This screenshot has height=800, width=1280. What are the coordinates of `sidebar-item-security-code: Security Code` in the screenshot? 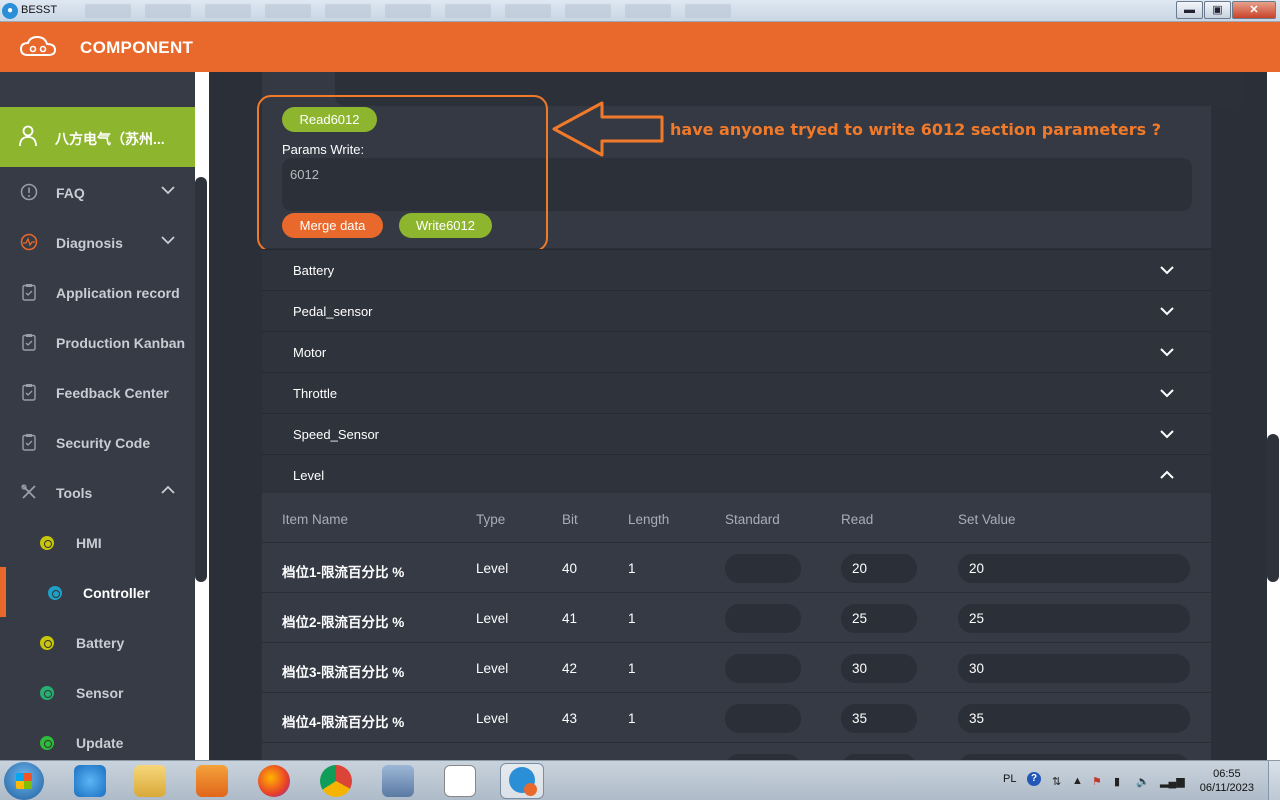 It's located at (97, 442).